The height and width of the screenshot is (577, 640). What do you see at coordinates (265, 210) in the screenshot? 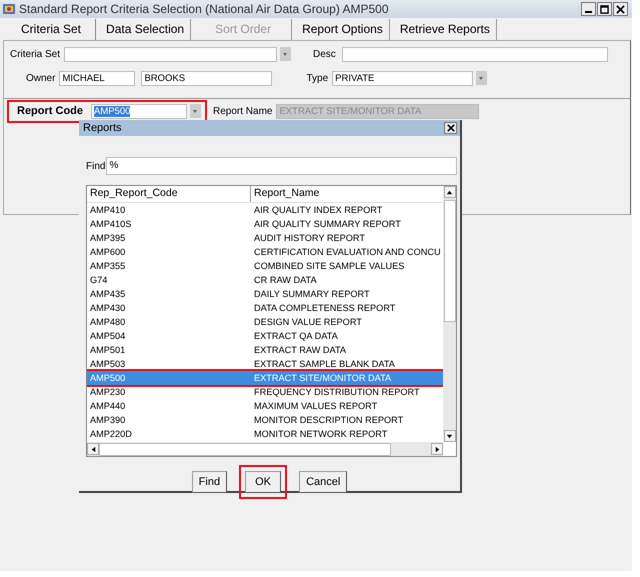
I see `list-row: AMP410 AIR QUALITY INDEX REPORT` at bounding box center [265, 210].